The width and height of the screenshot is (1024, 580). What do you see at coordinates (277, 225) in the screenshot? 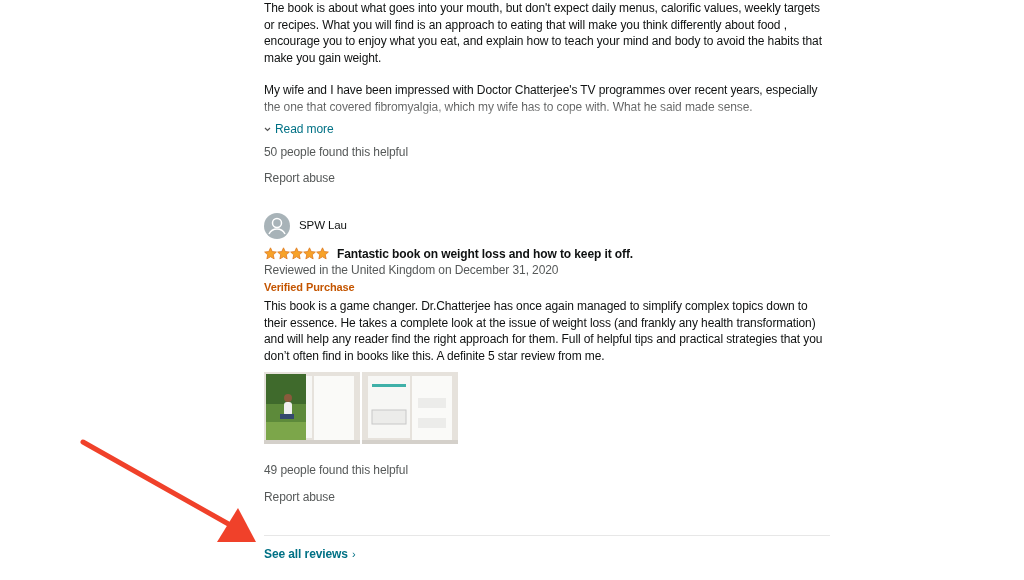
I see `avatar-icon` at bounding box center [277, 225].